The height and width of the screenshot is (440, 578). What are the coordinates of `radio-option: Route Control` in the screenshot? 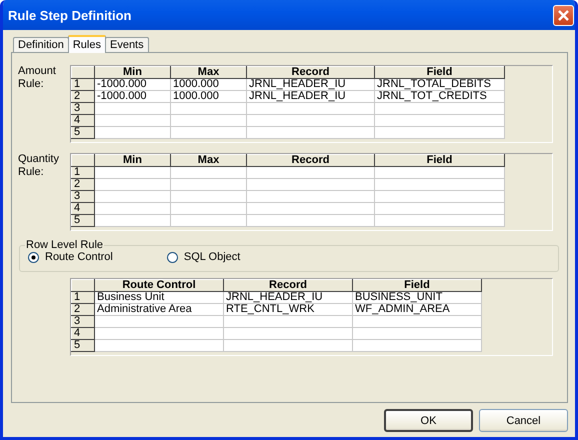 It's located at (70, 257).